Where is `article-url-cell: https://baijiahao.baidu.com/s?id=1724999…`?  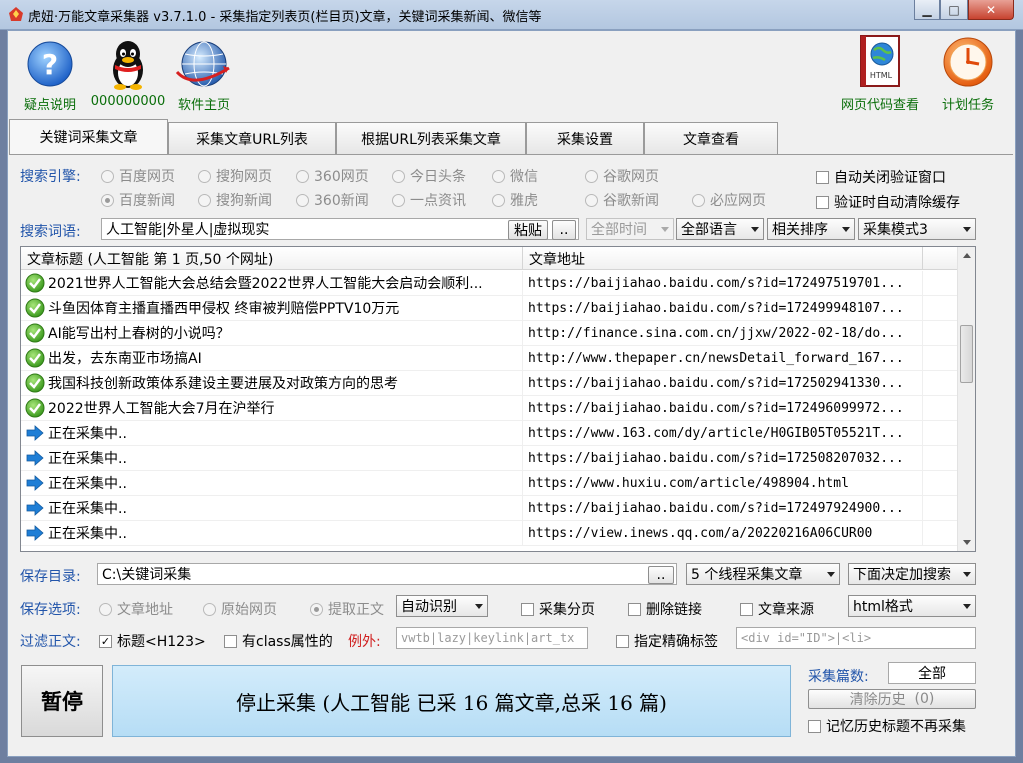
article-url-cell: https://baijiahao.baidu.com/s?id=1724999… is located at coordinates (723, 308).